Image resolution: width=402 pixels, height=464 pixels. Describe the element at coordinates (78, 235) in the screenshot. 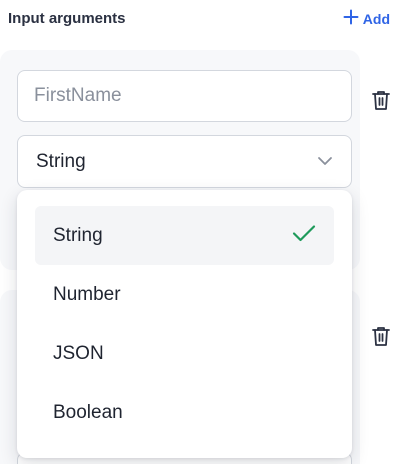

I see `option-label: String` at that location.